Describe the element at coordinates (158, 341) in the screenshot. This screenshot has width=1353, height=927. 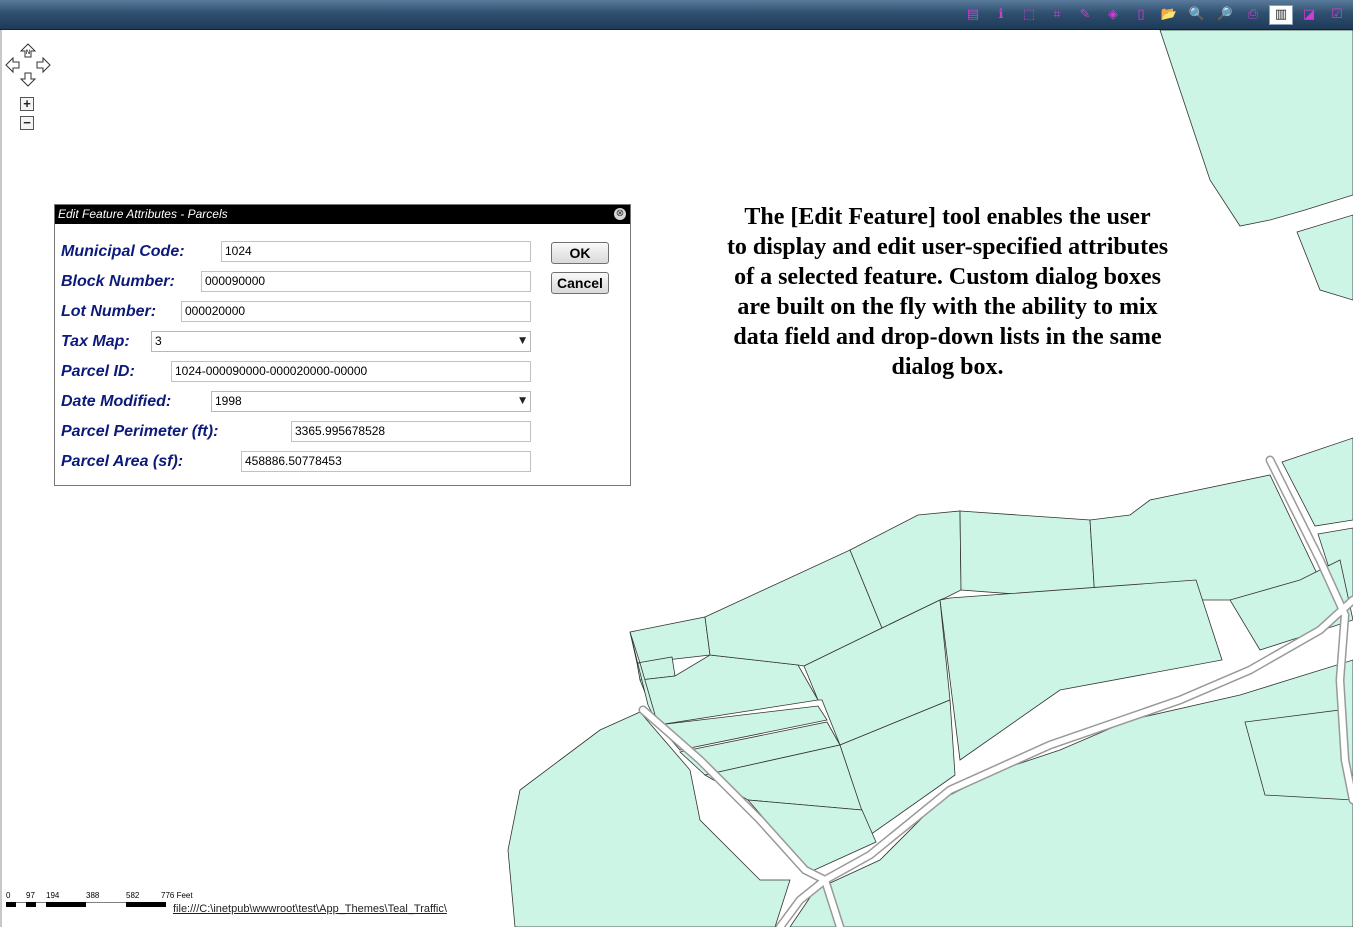
I see `tax-map-value: 3` at that location.